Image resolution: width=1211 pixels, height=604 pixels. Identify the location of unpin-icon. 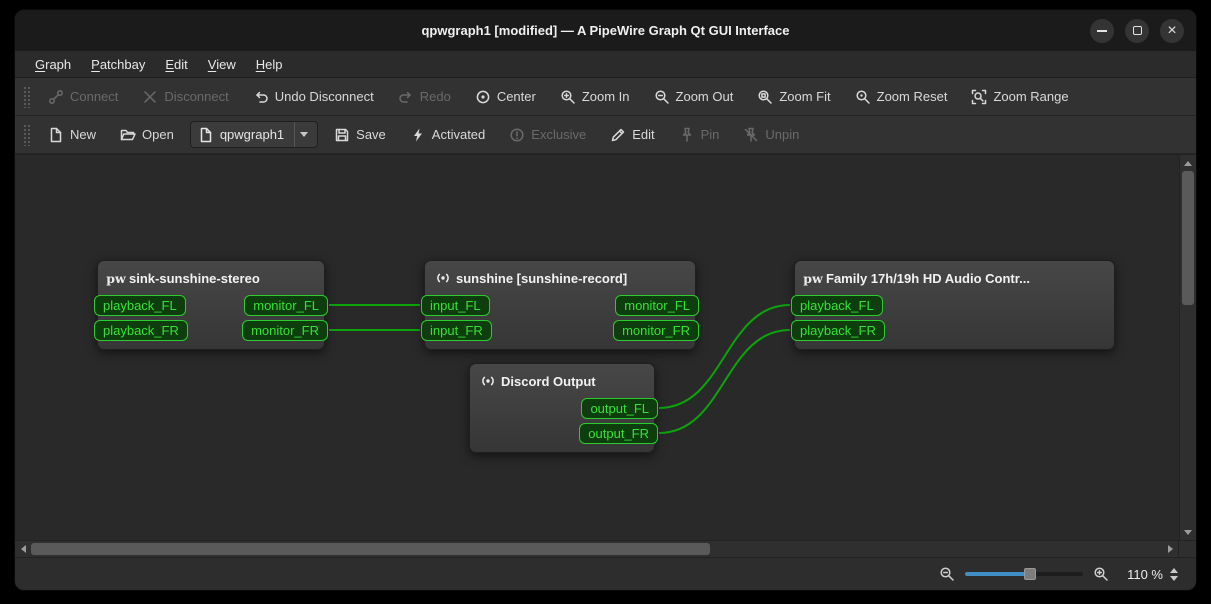
(751, 135).